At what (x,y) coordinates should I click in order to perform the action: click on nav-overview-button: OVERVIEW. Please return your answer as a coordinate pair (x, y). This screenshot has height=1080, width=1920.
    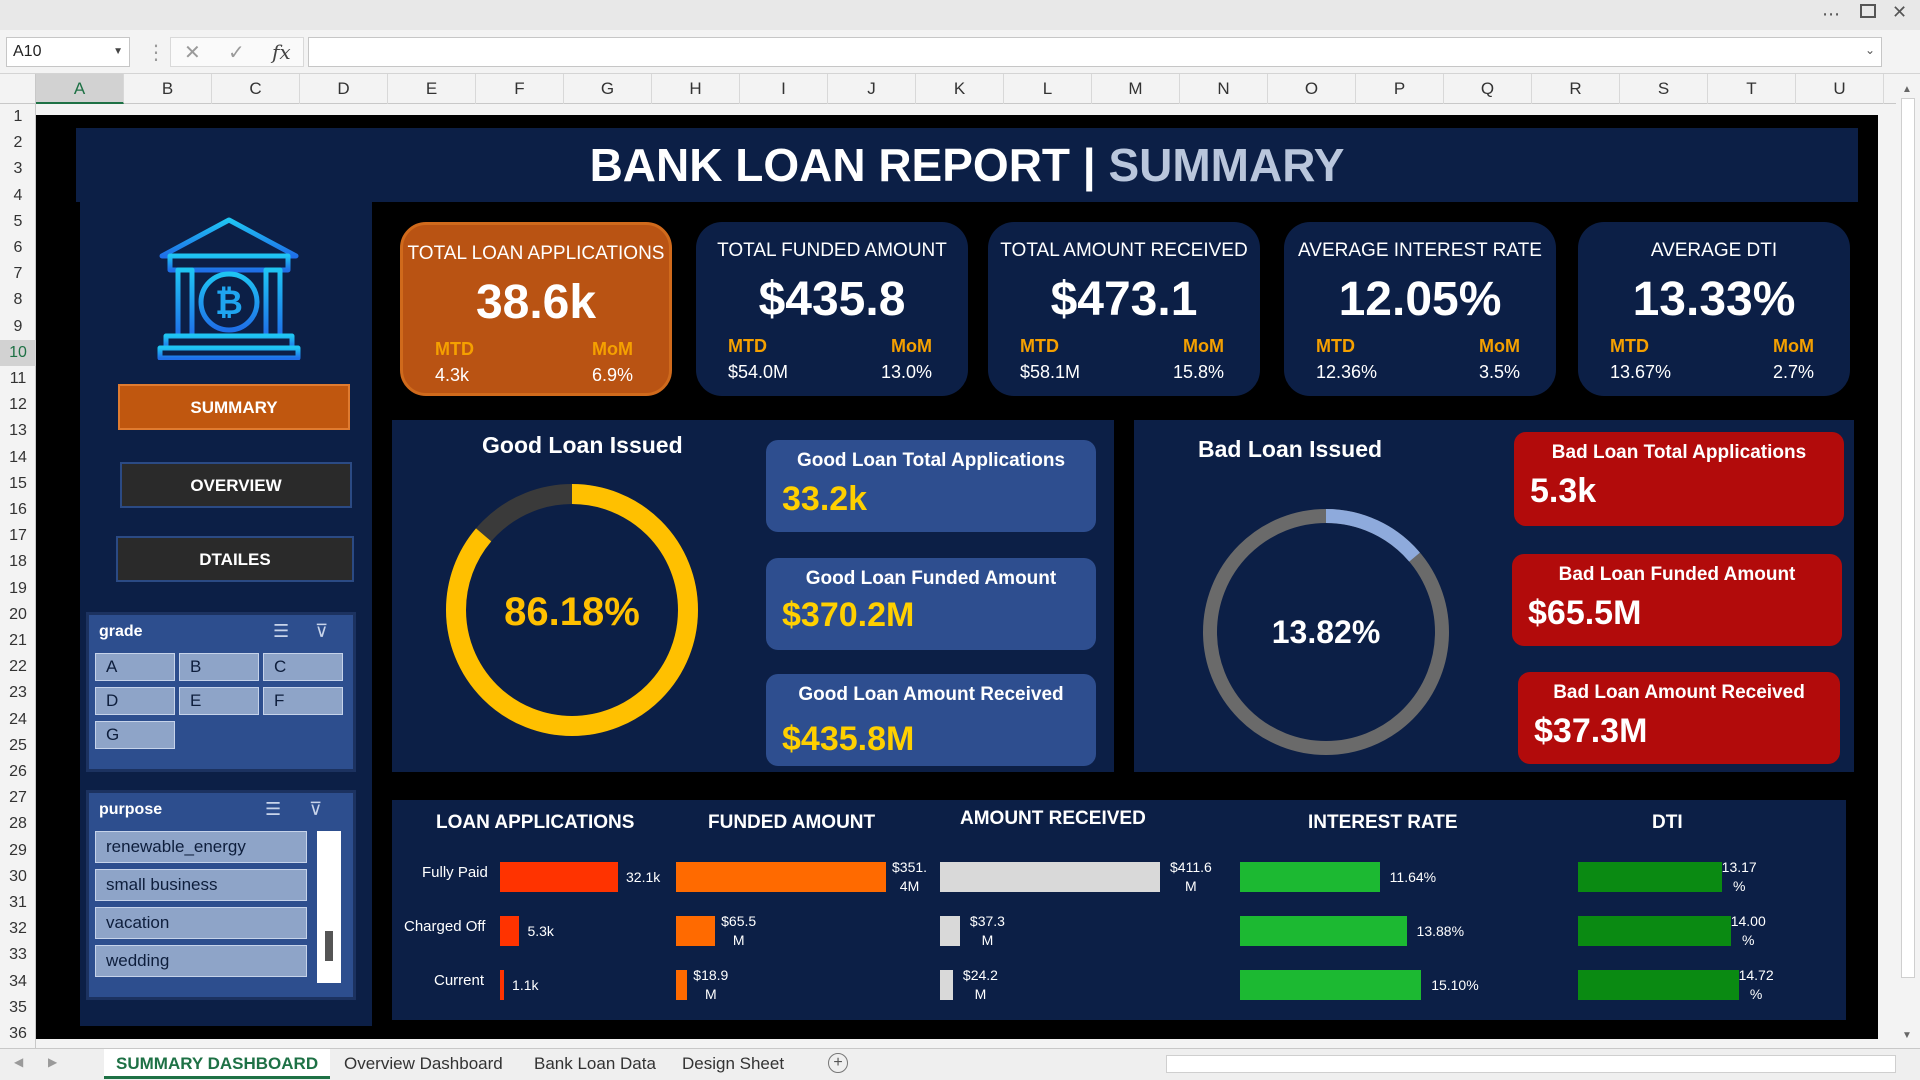
    Looking at the image, I should click on (236, 485).